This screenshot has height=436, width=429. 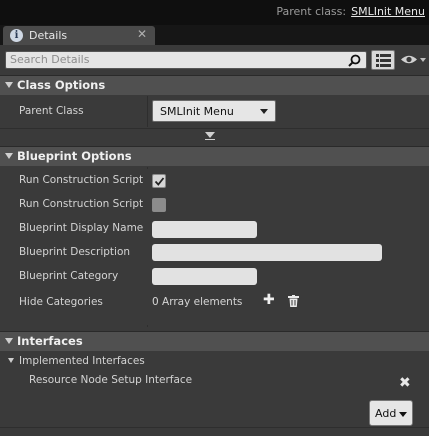 I want to click on property-row-description: Blueprint Description, so click(x=214, y=253).